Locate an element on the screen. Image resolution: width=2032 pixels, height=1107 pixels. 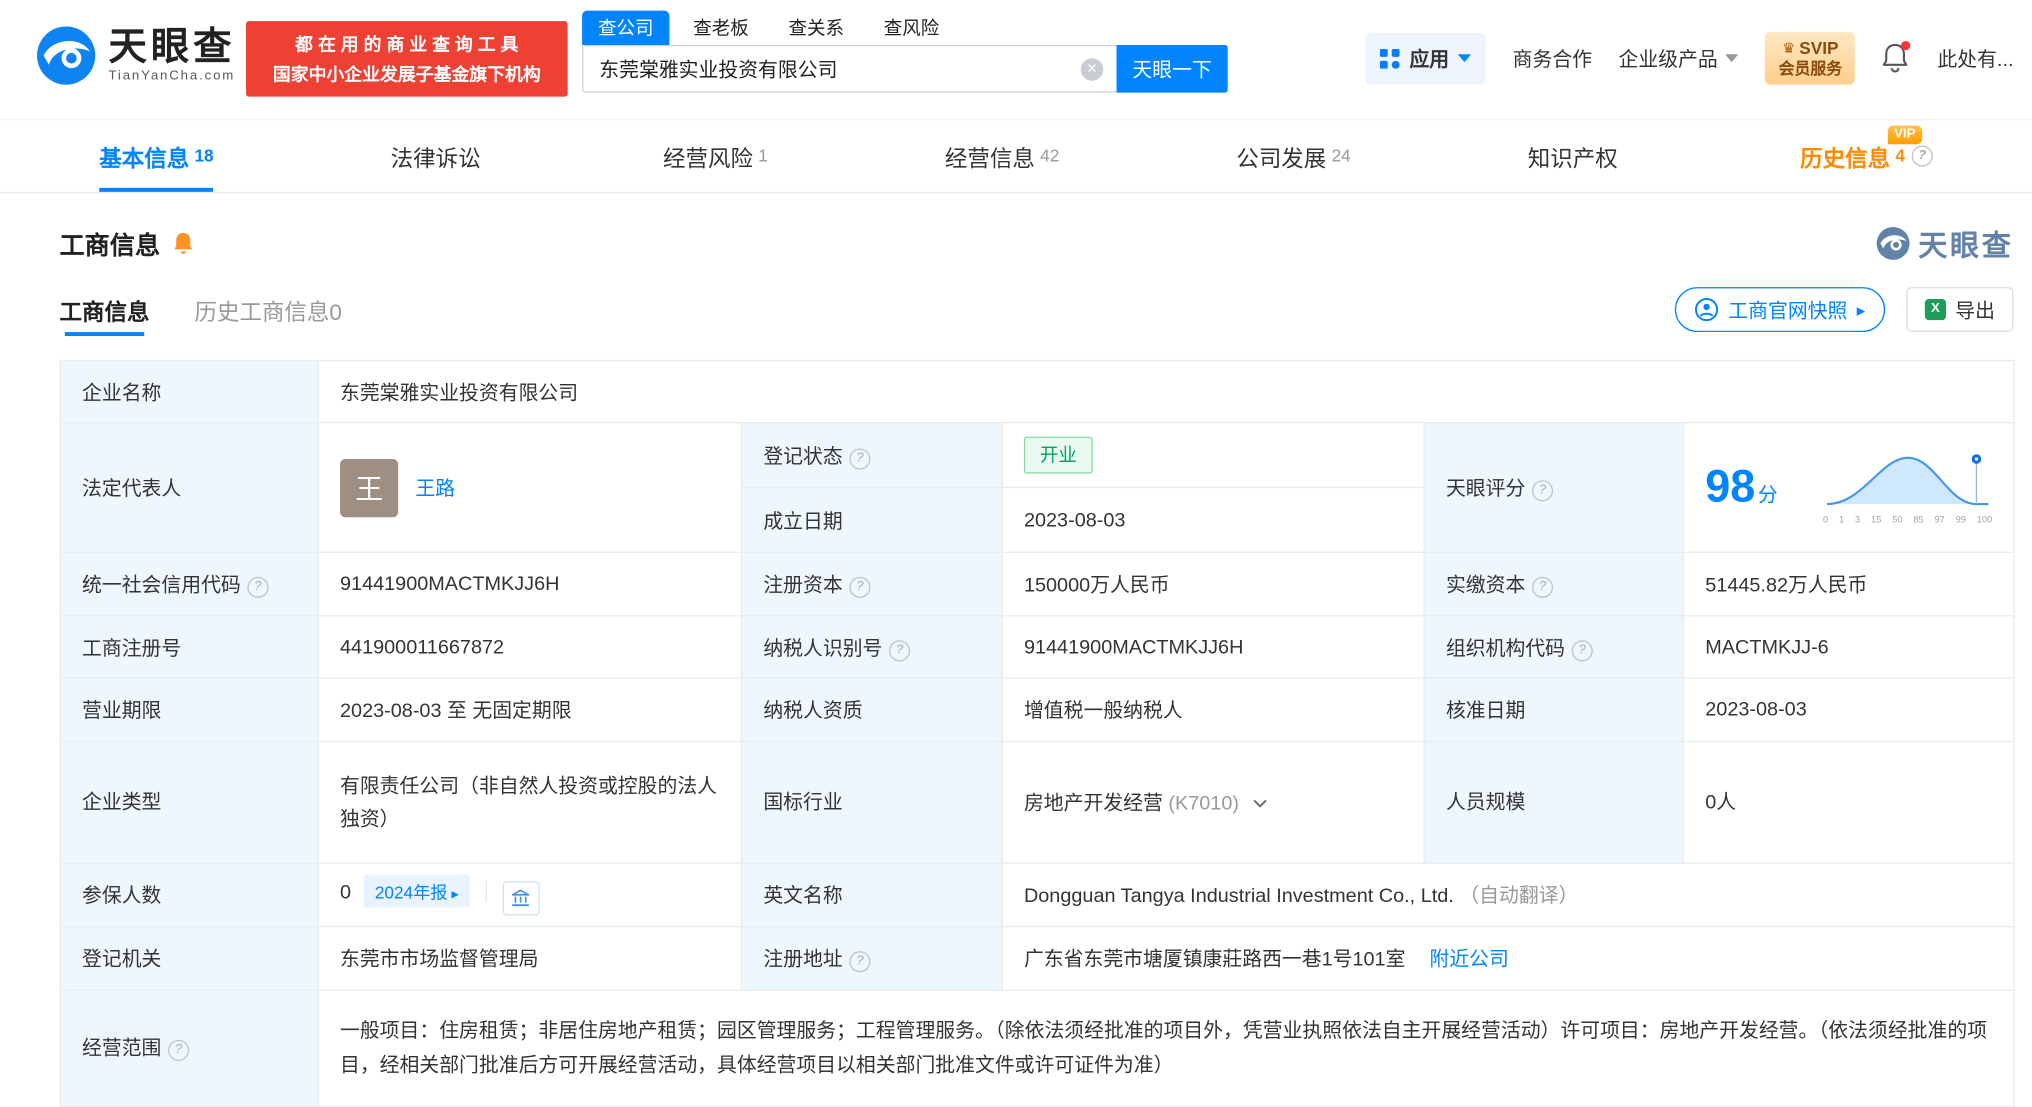
search-box is located at coordinates (849, 68).